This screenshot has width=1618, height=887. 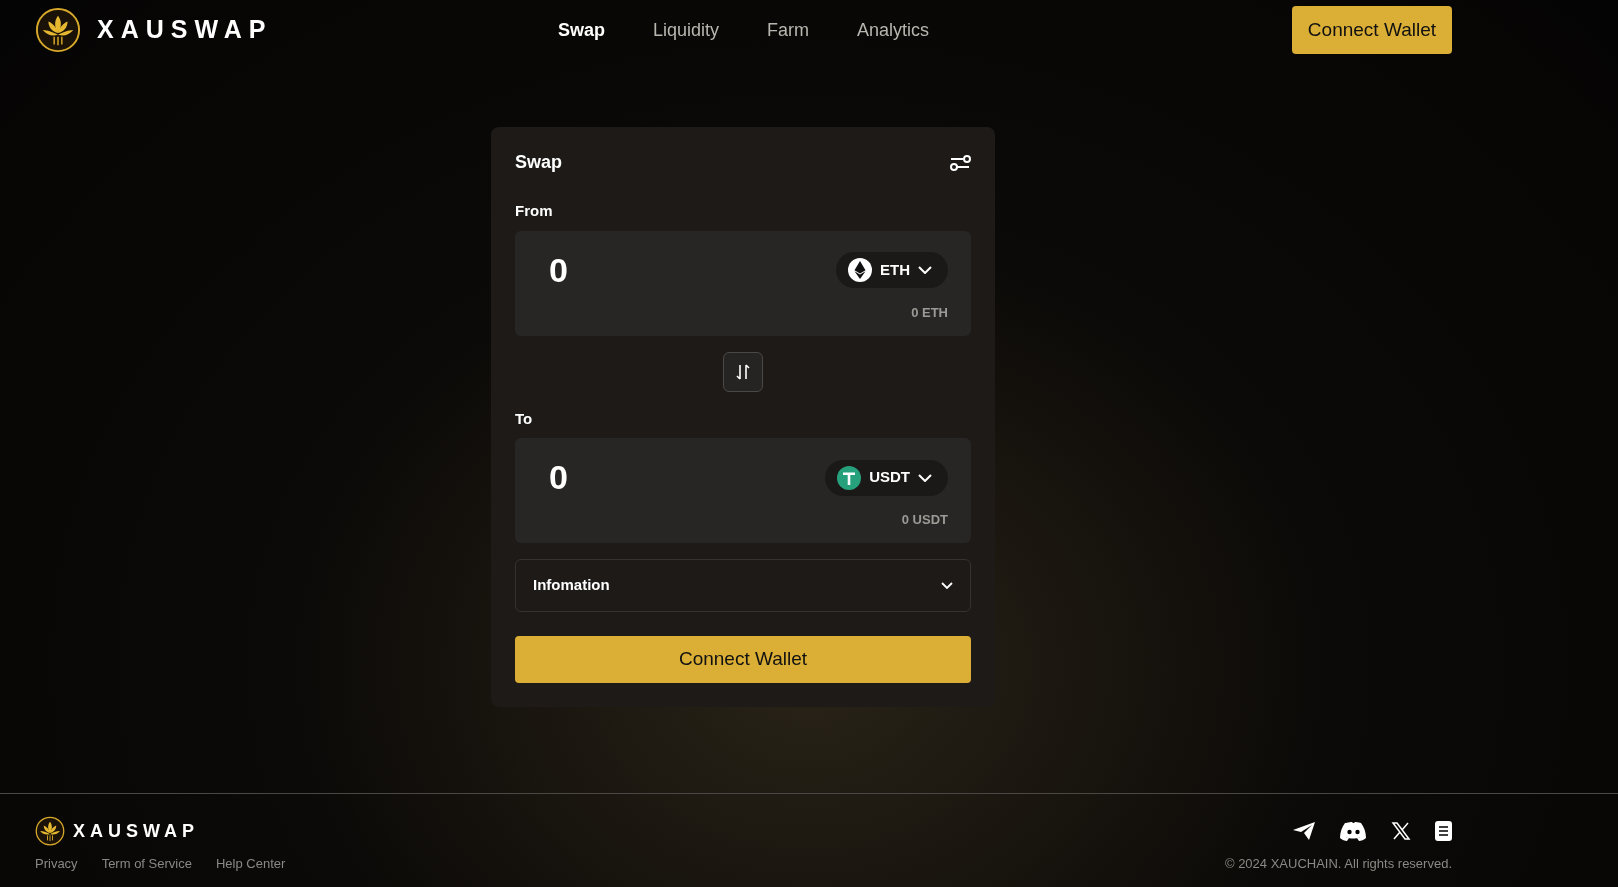 What do you see at coordinates (1401, 831) in the screenshot?
I see `x-logo-icon` at bounding box center [1401, 831].